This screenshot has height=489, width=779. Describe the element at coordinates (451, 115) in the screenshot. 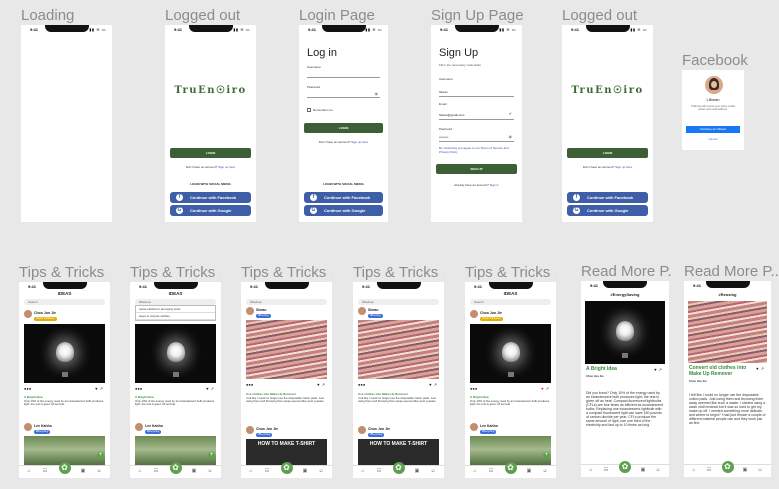

I see `email-field: Sbean@gmail.com` at that location.